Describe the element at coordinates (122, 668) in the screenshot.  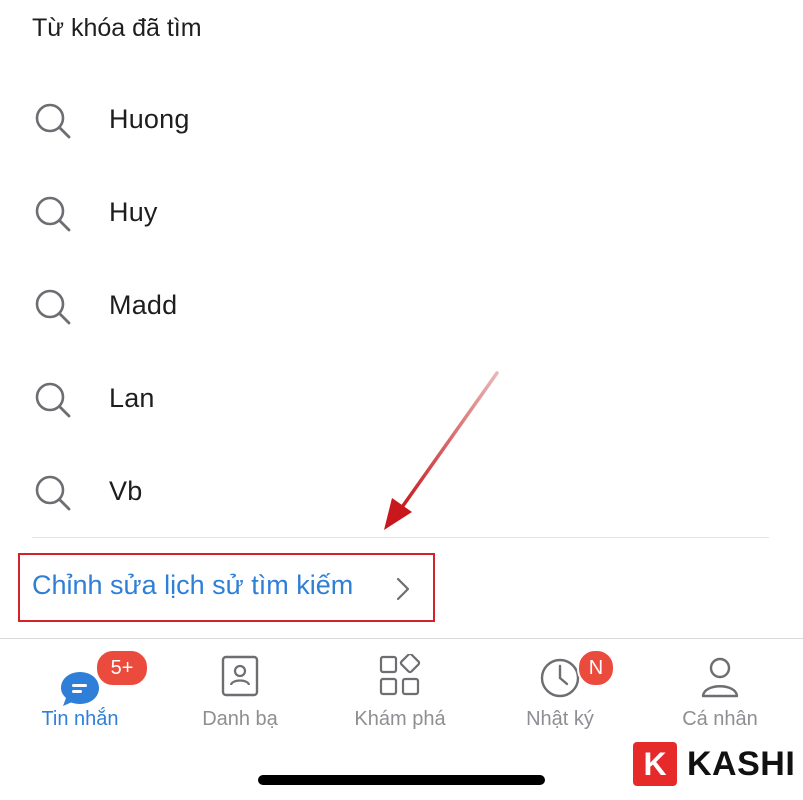
I see `unread-badge: 5+` at that location.